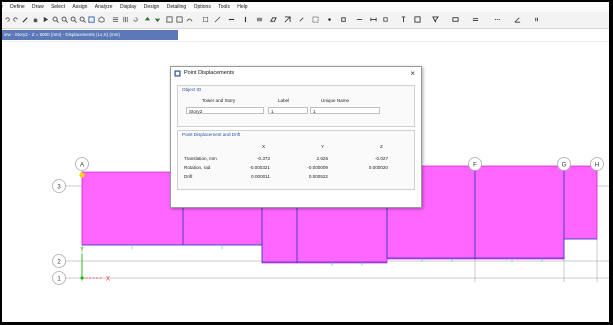 This screenshot has height=325, width=613. I want to click on col-y-header: Y, so click(323, 146).